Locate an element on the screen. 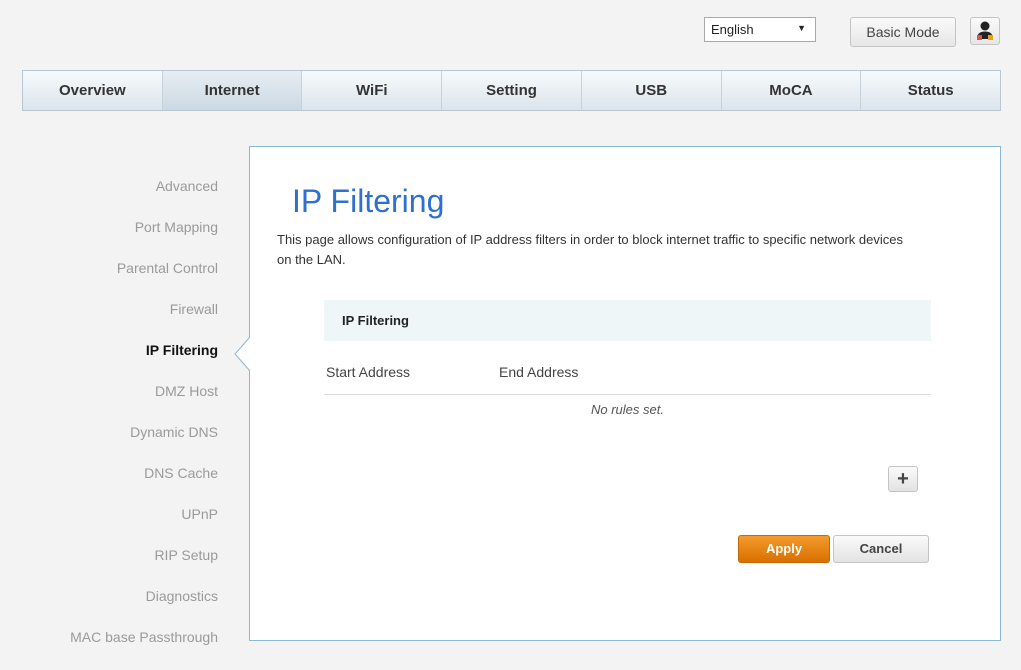  apply-button: Apply is located at coordinates (784, 549).